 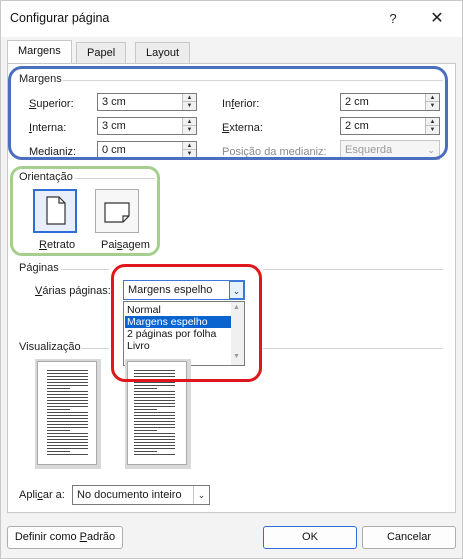 I want to click on close-button: ✕, so click(x=437, y=19).